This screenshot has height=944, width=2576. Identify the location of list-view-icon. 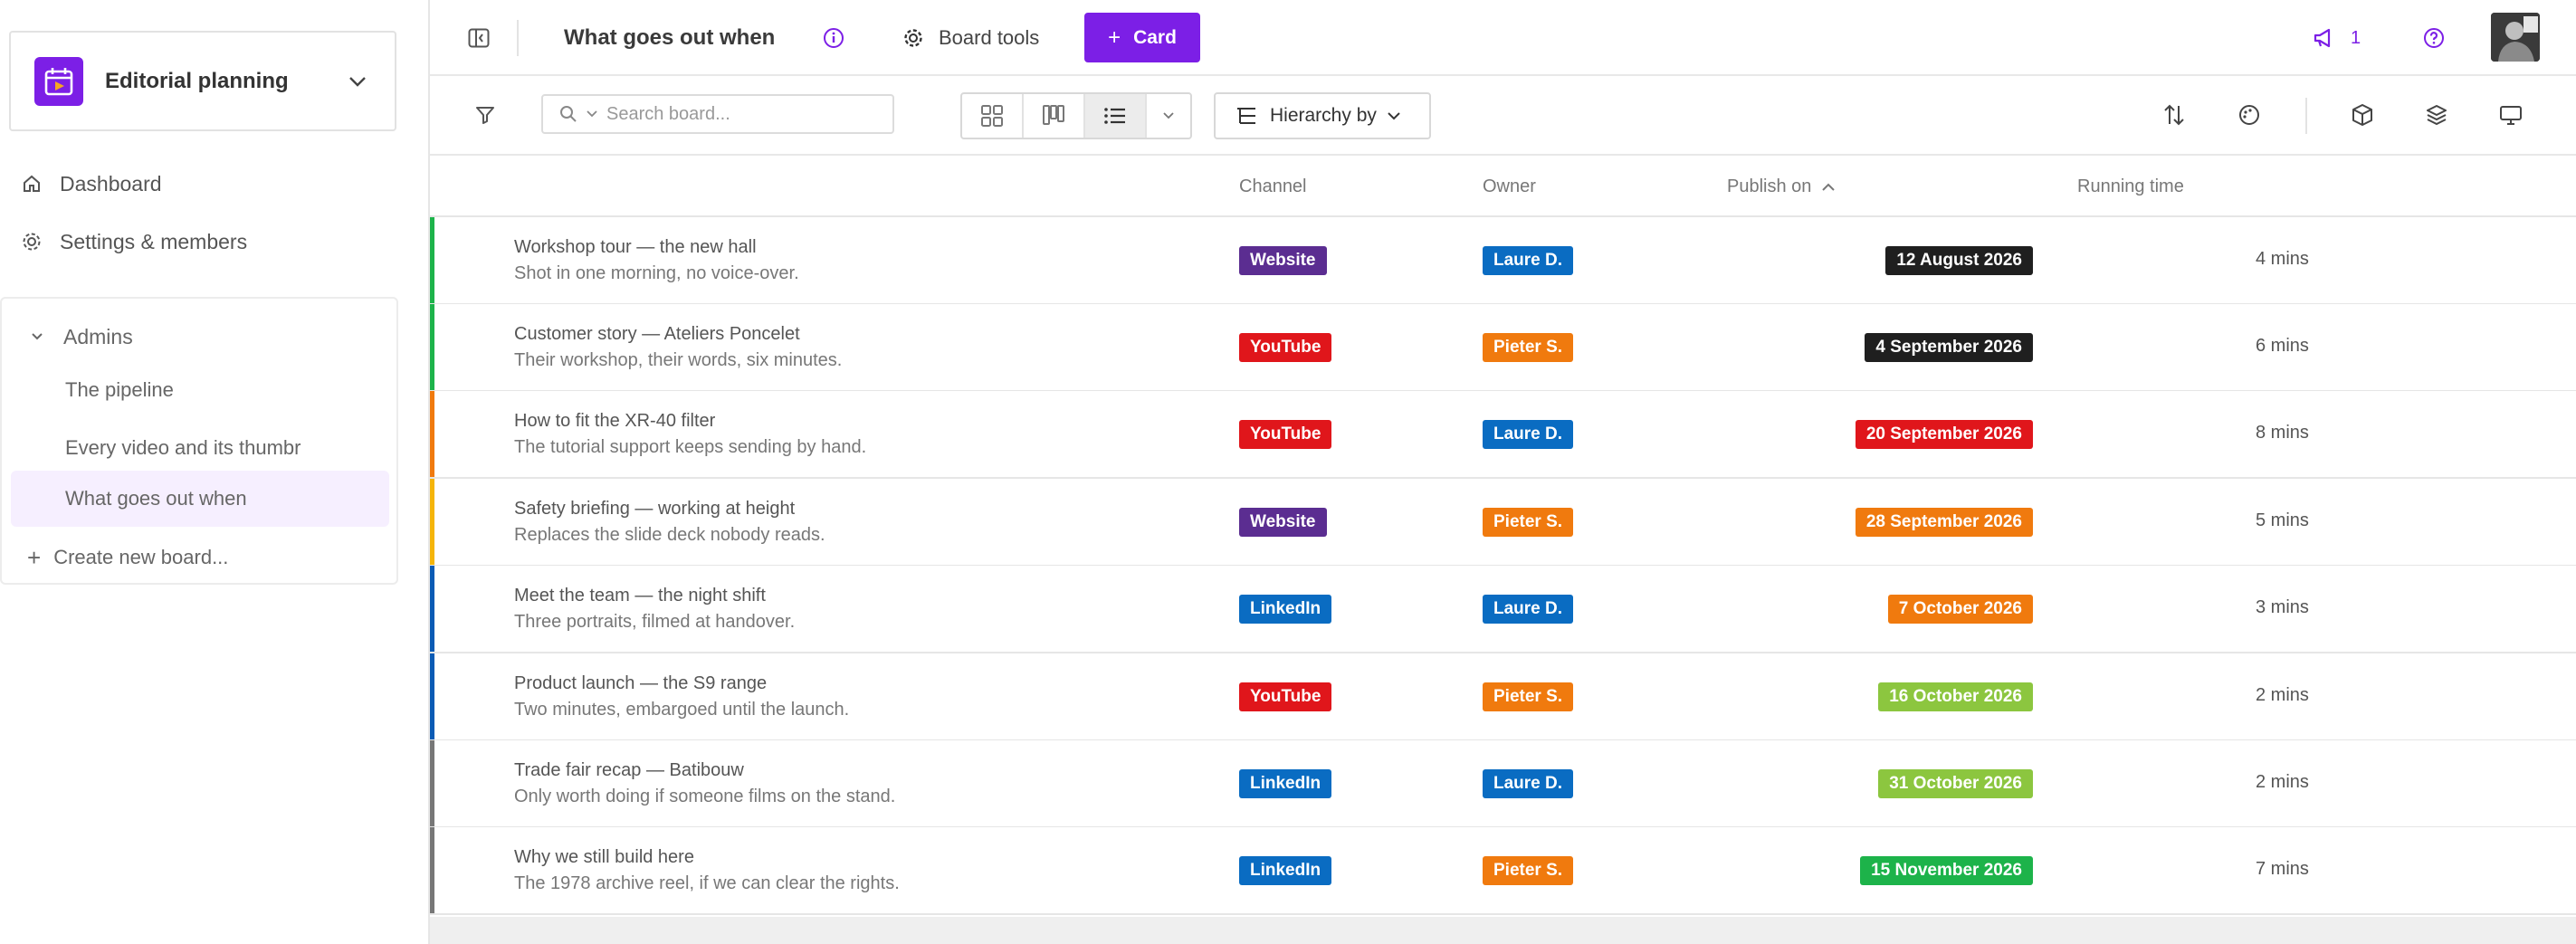
(1116, 116).